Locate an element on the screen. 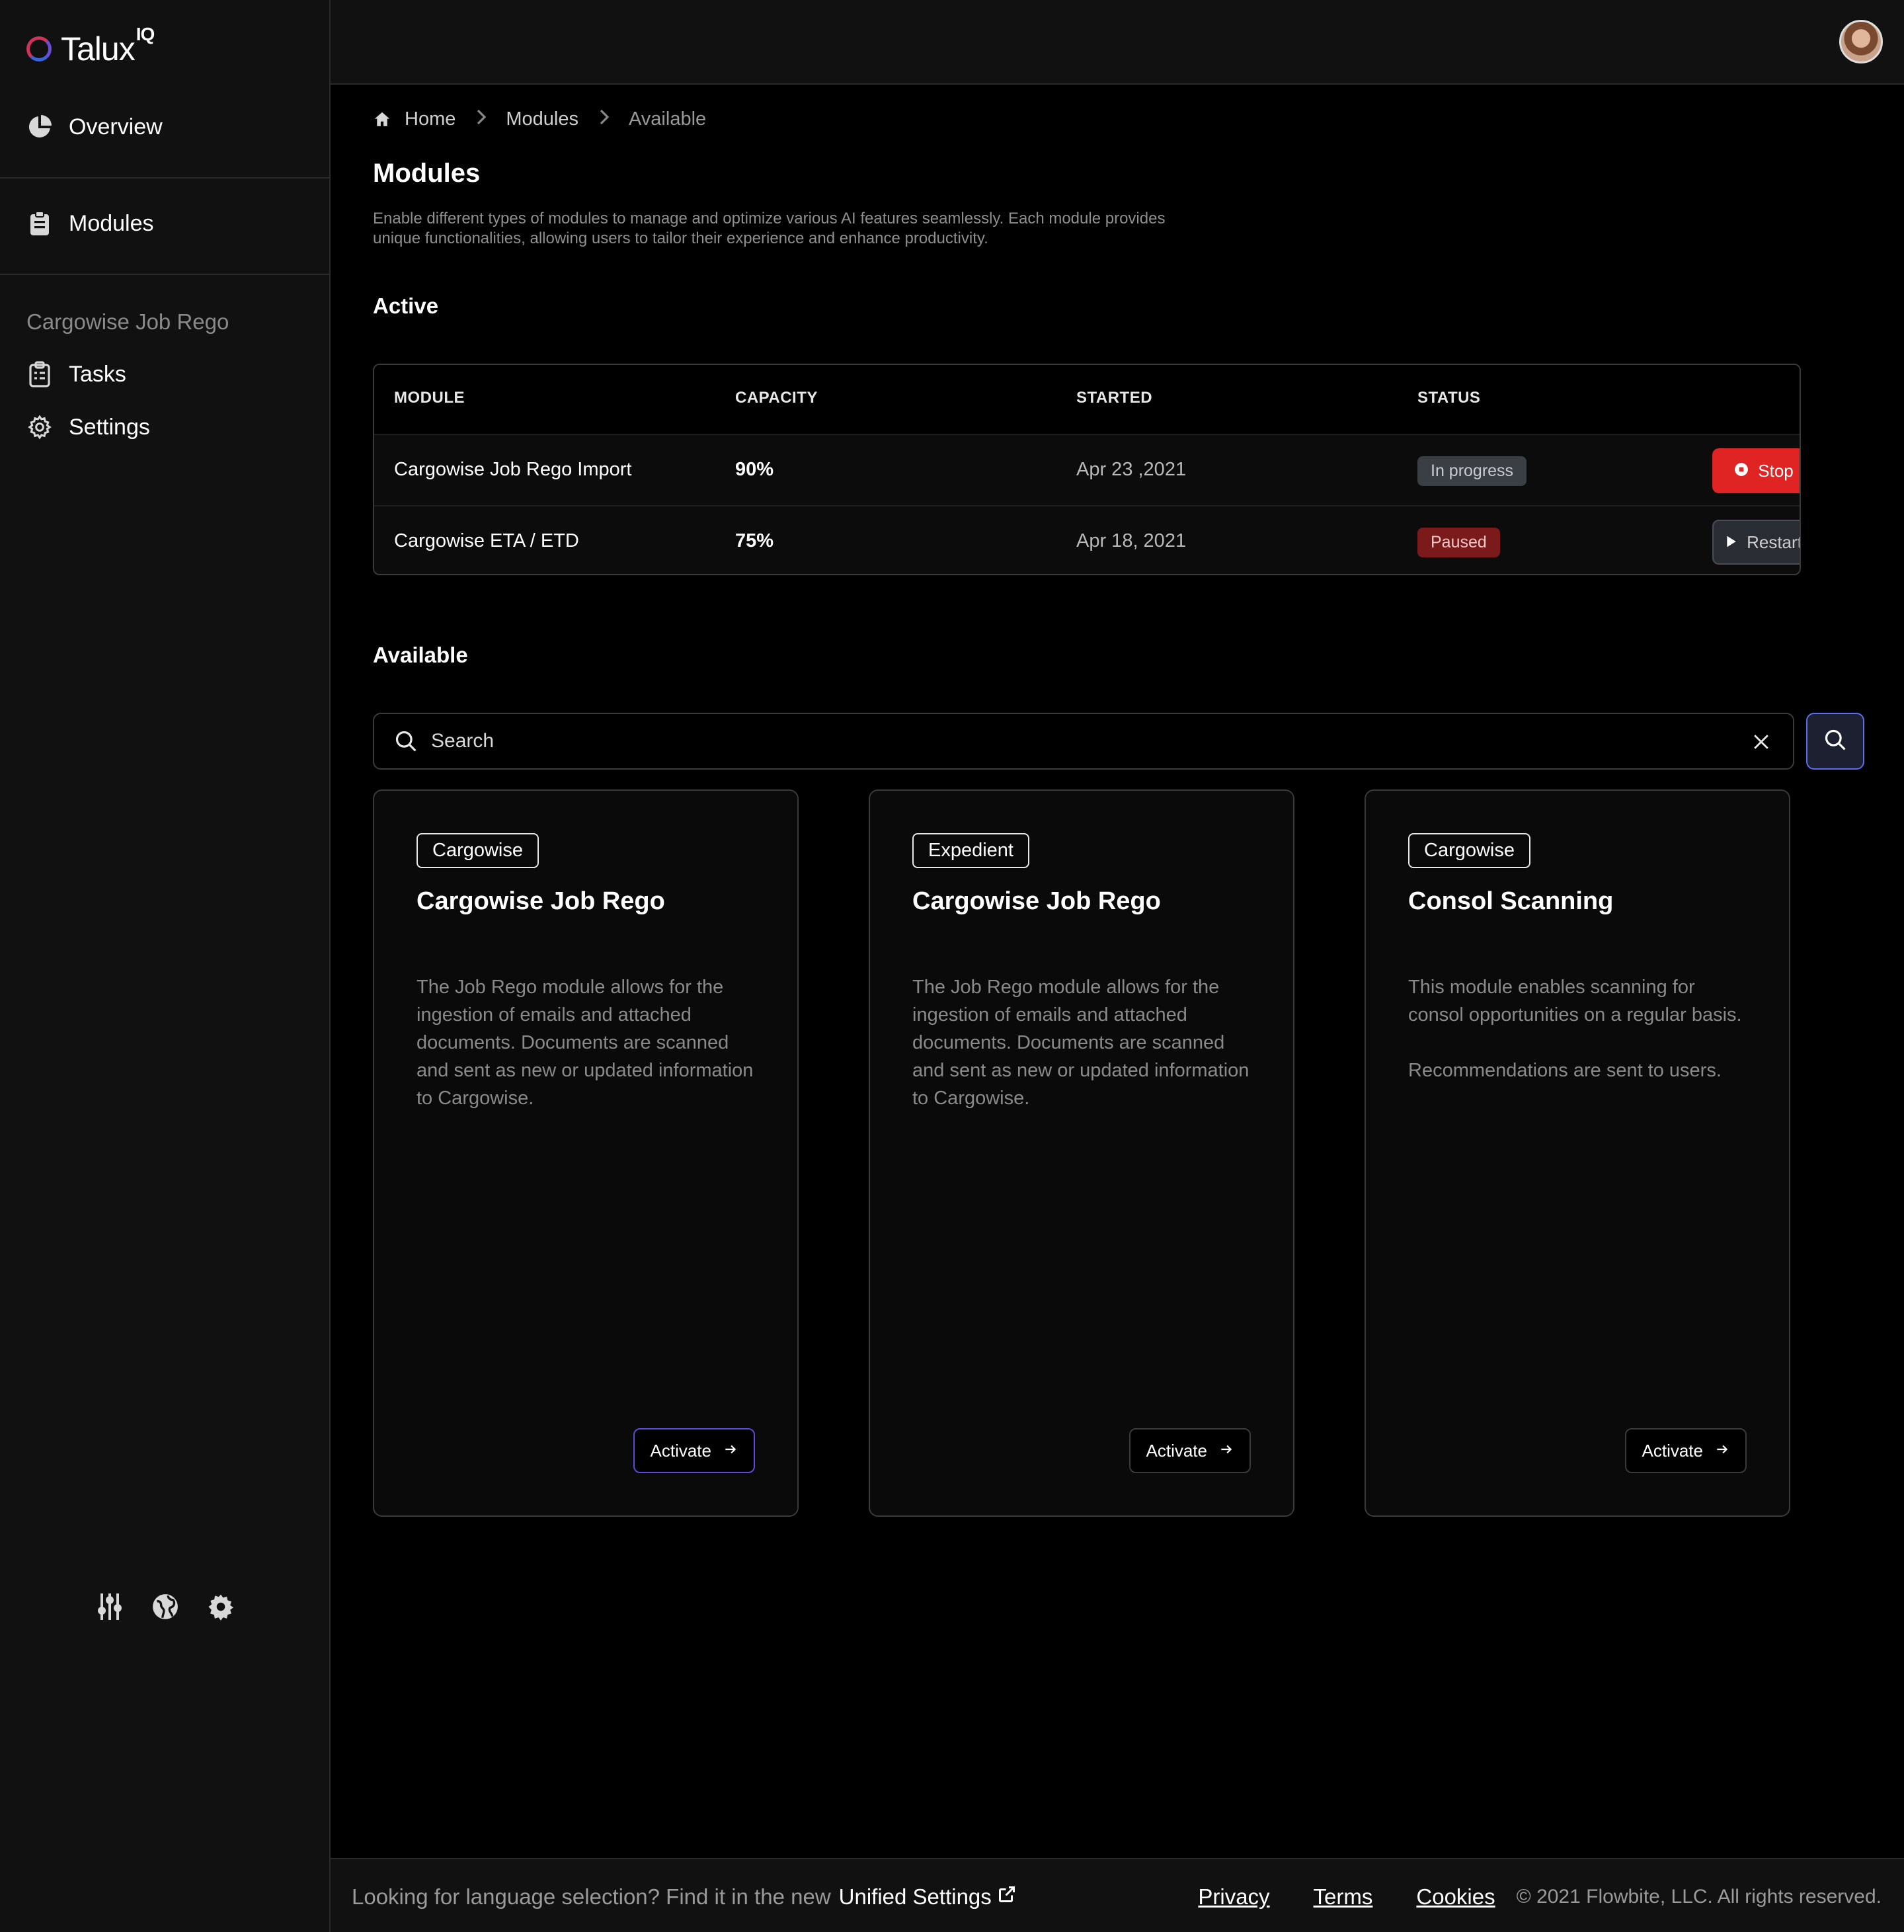  stop-icon is located at coordinates (1741, 471).